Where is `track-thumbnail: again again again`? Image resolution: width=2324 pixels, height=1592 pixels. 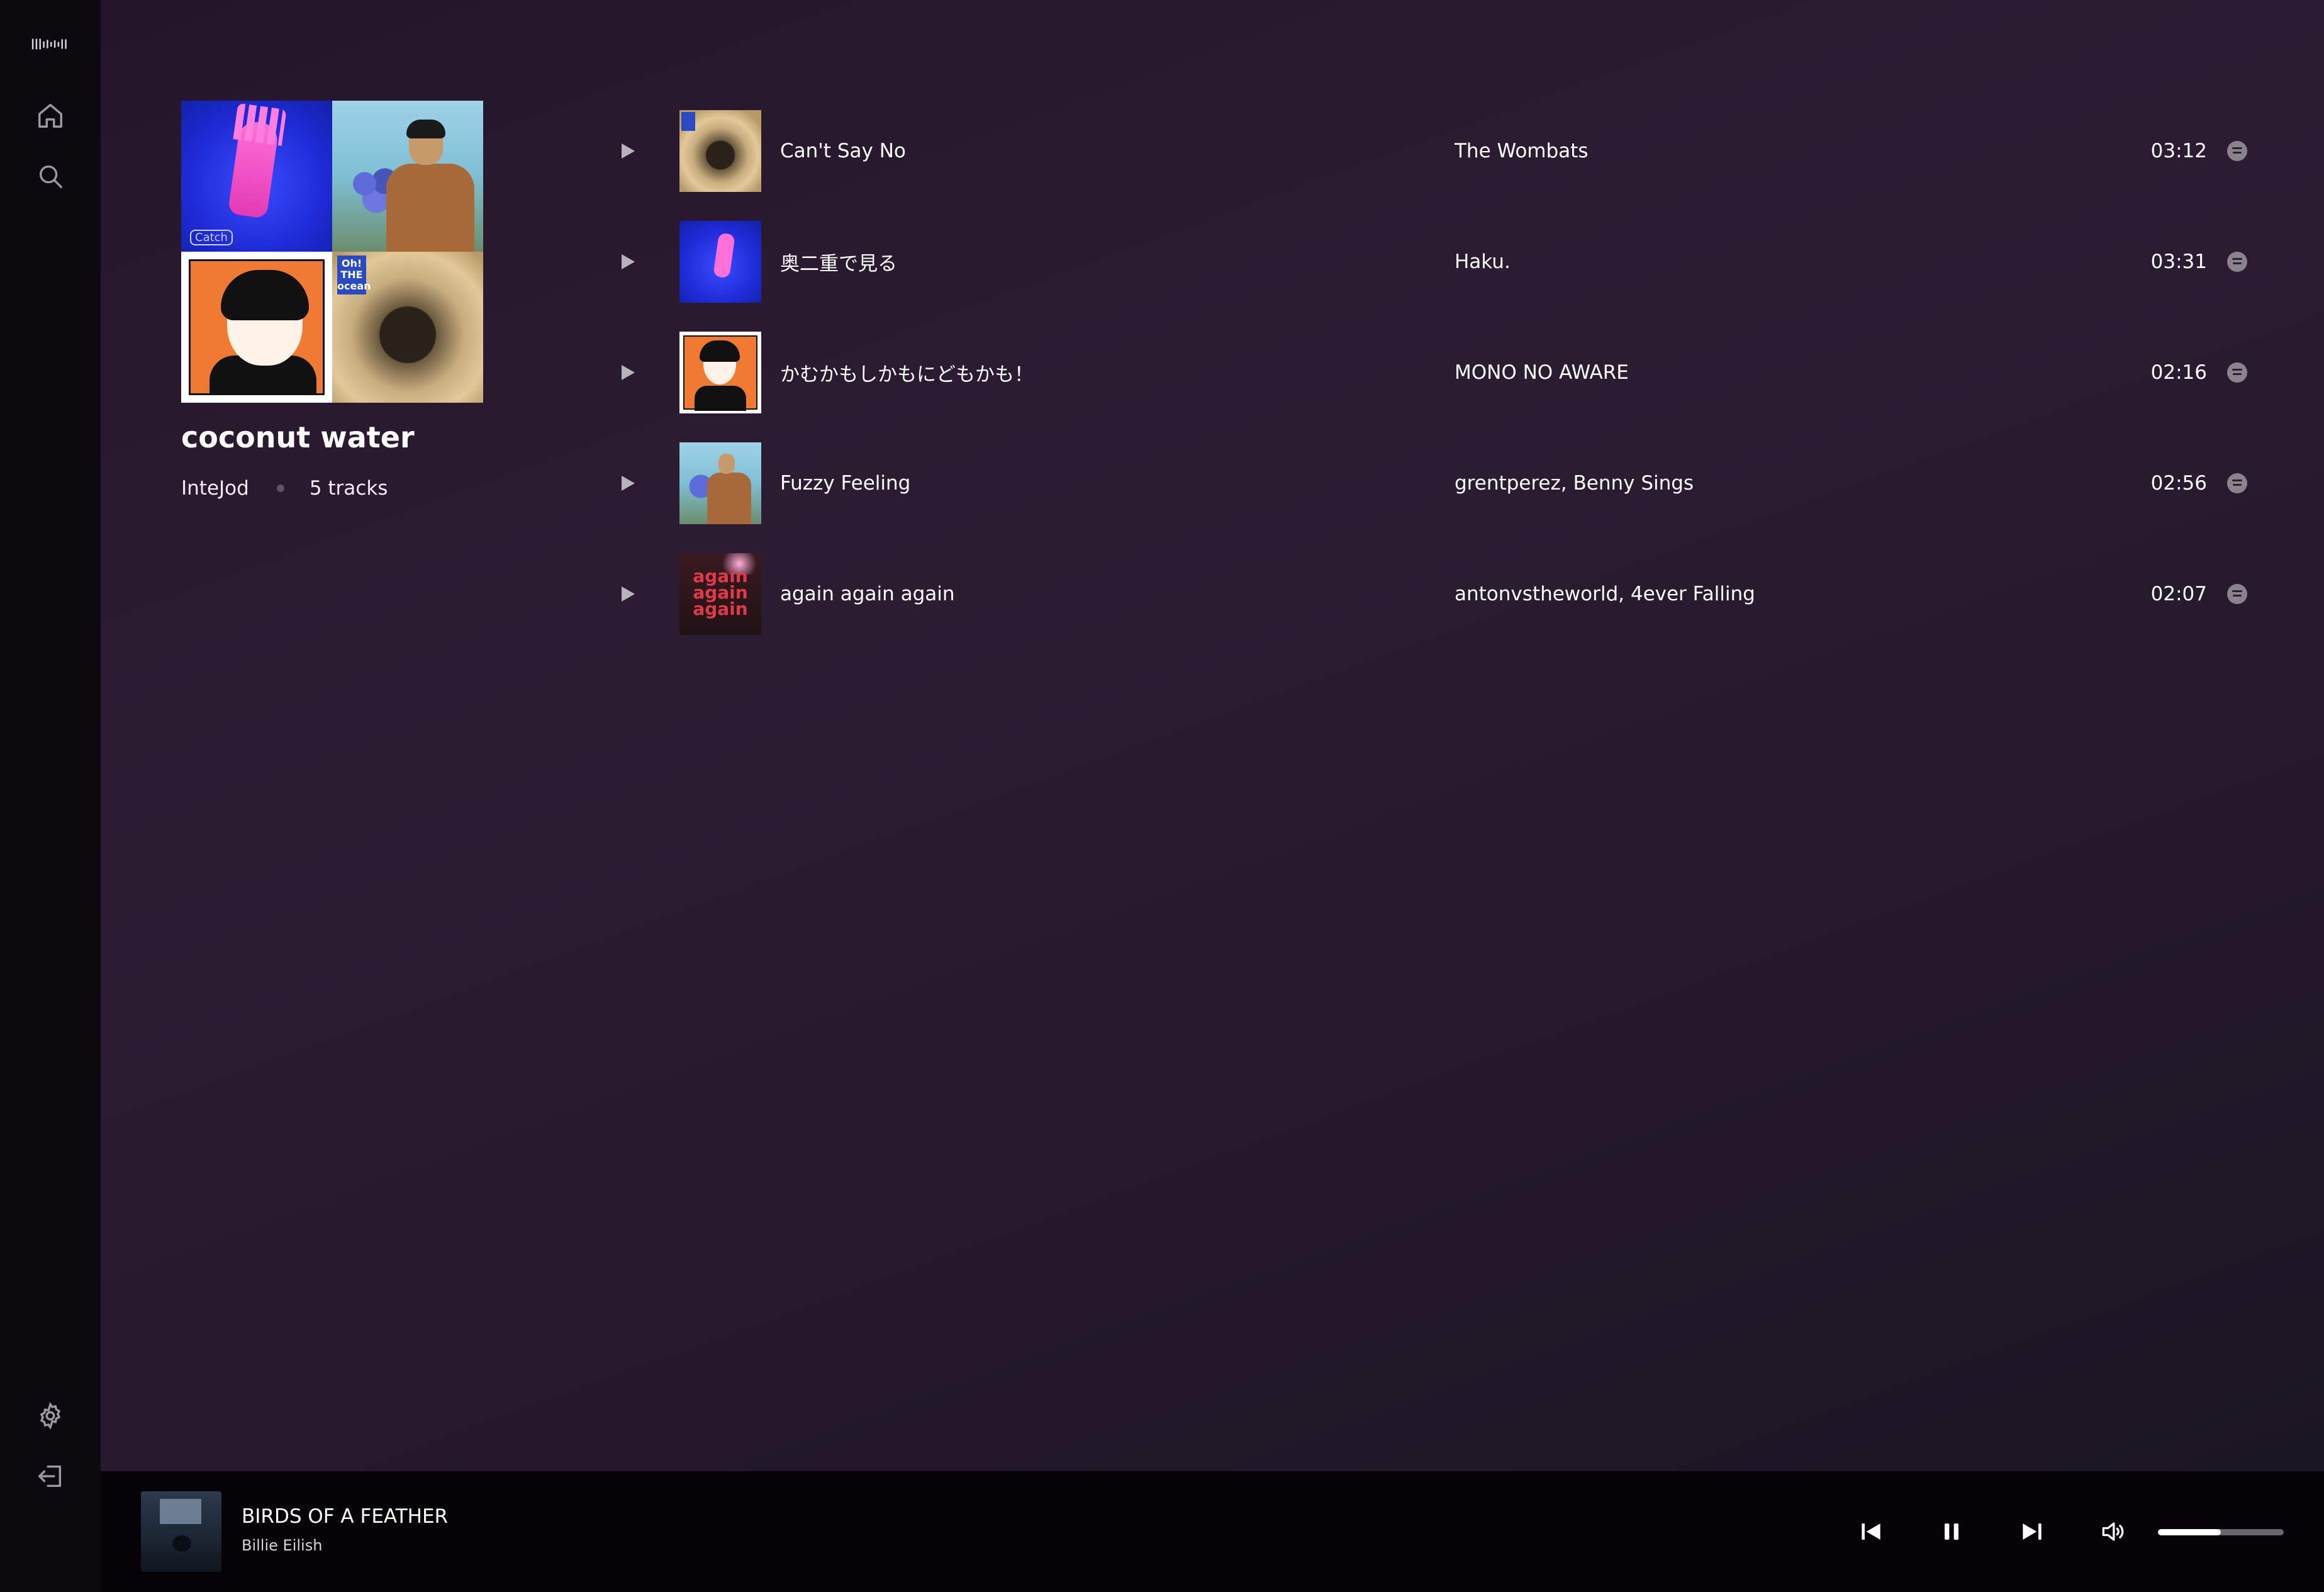 track-thumbnail: again again again is located at coordinates (720, 594).